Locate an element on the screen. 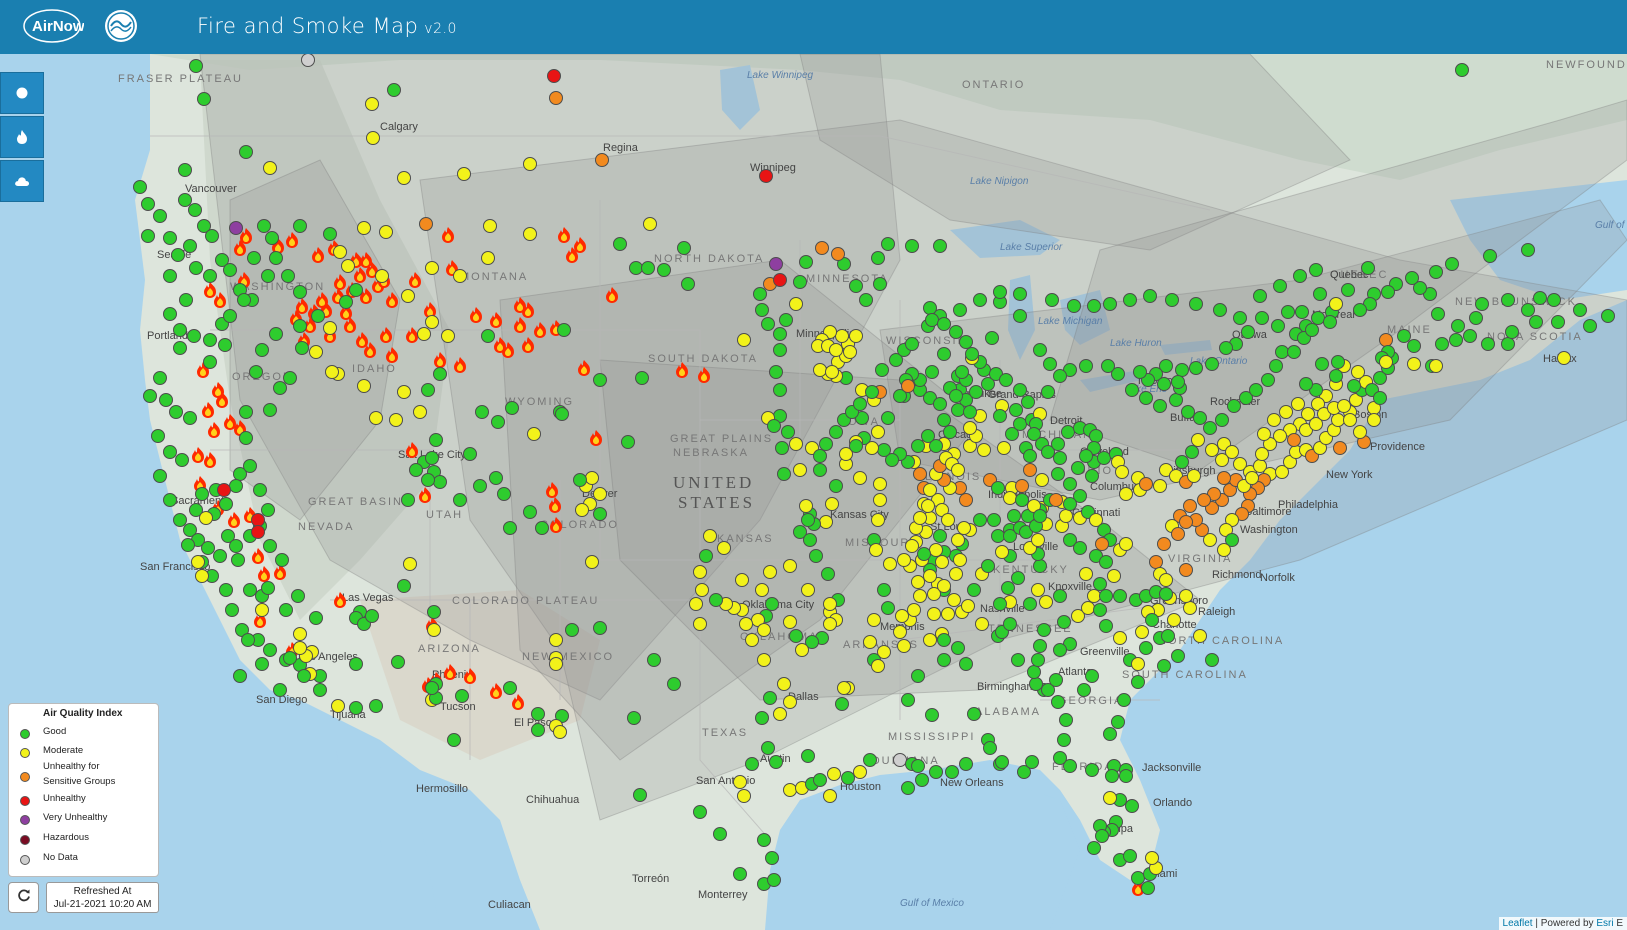 The width and height of the screenshot is (1627, 930). airnow-logo: AirNow is located at coordinates (53, 26).